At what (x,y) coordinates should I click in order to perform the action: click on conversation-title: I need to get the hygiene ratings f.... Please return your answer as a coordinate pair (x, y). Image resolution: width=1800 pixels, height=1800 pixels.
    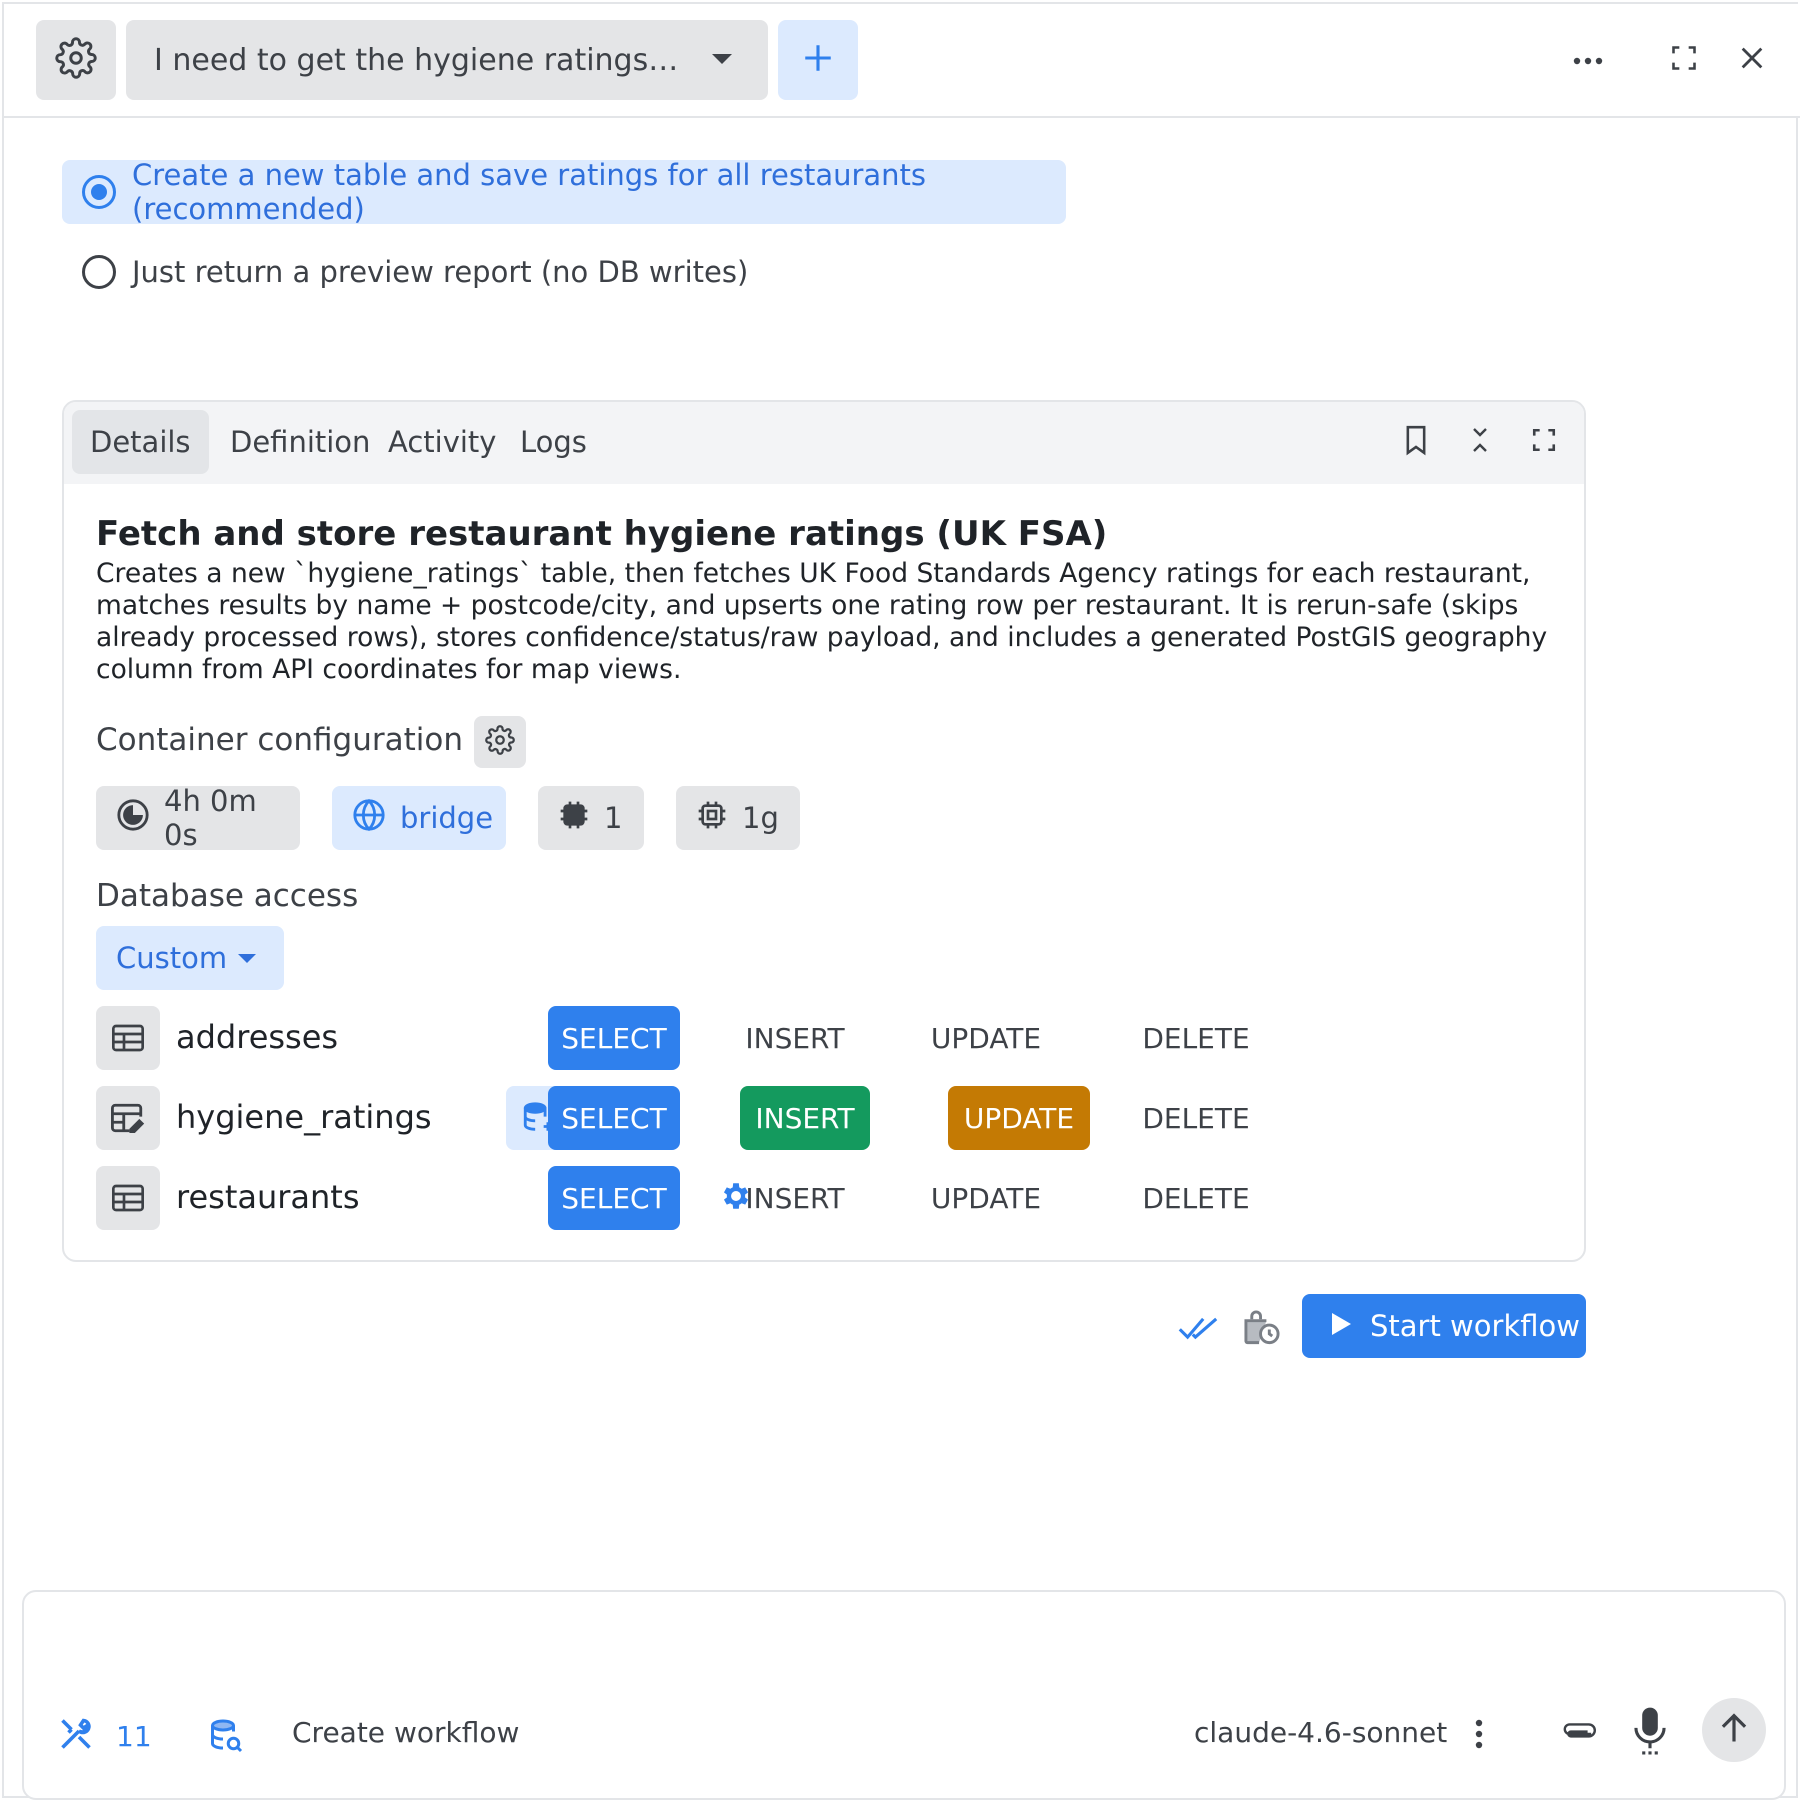
    Looking at the image, I should click on (419, 60).